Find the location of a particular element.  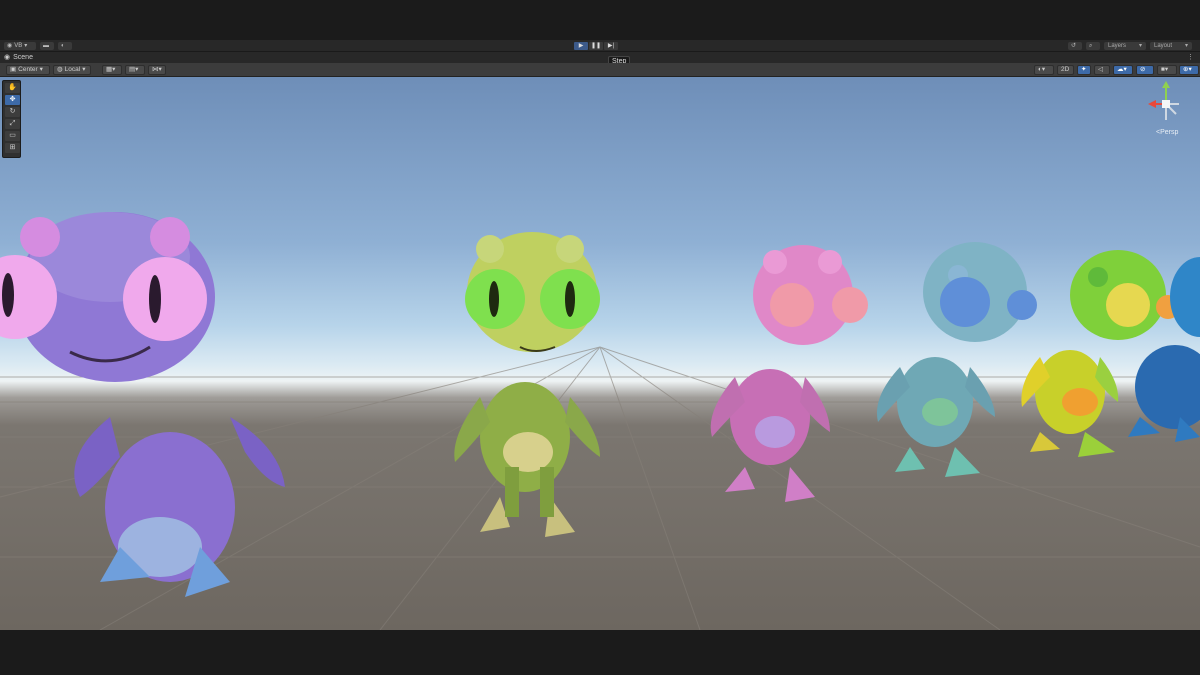

transform-icon: ⊞ is located at coordinates (12, 147).